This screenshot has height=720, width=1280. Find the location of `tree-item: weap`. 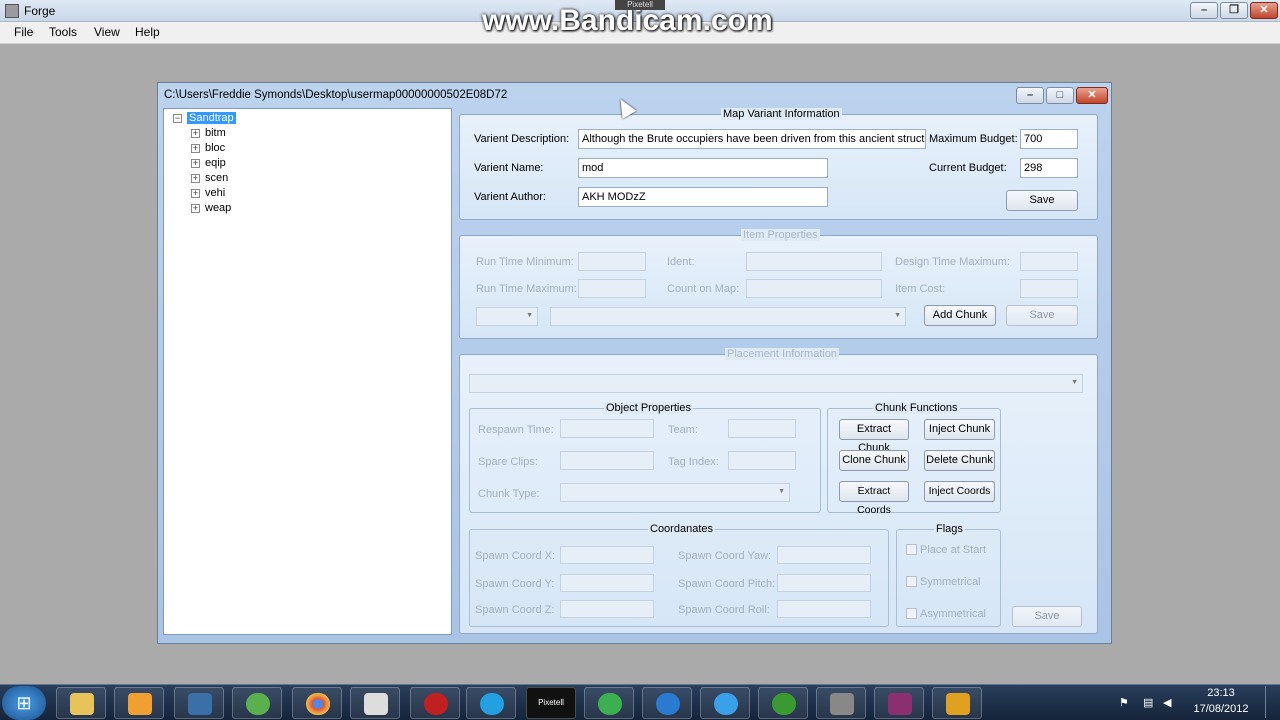

tree-item: weap is located at coordinates (218, 208).